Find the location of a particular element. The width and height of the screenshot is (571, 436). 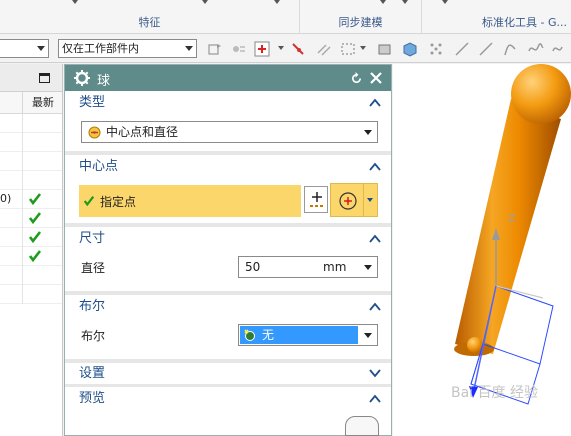

reset-icon is located at coordinates (356, 78).